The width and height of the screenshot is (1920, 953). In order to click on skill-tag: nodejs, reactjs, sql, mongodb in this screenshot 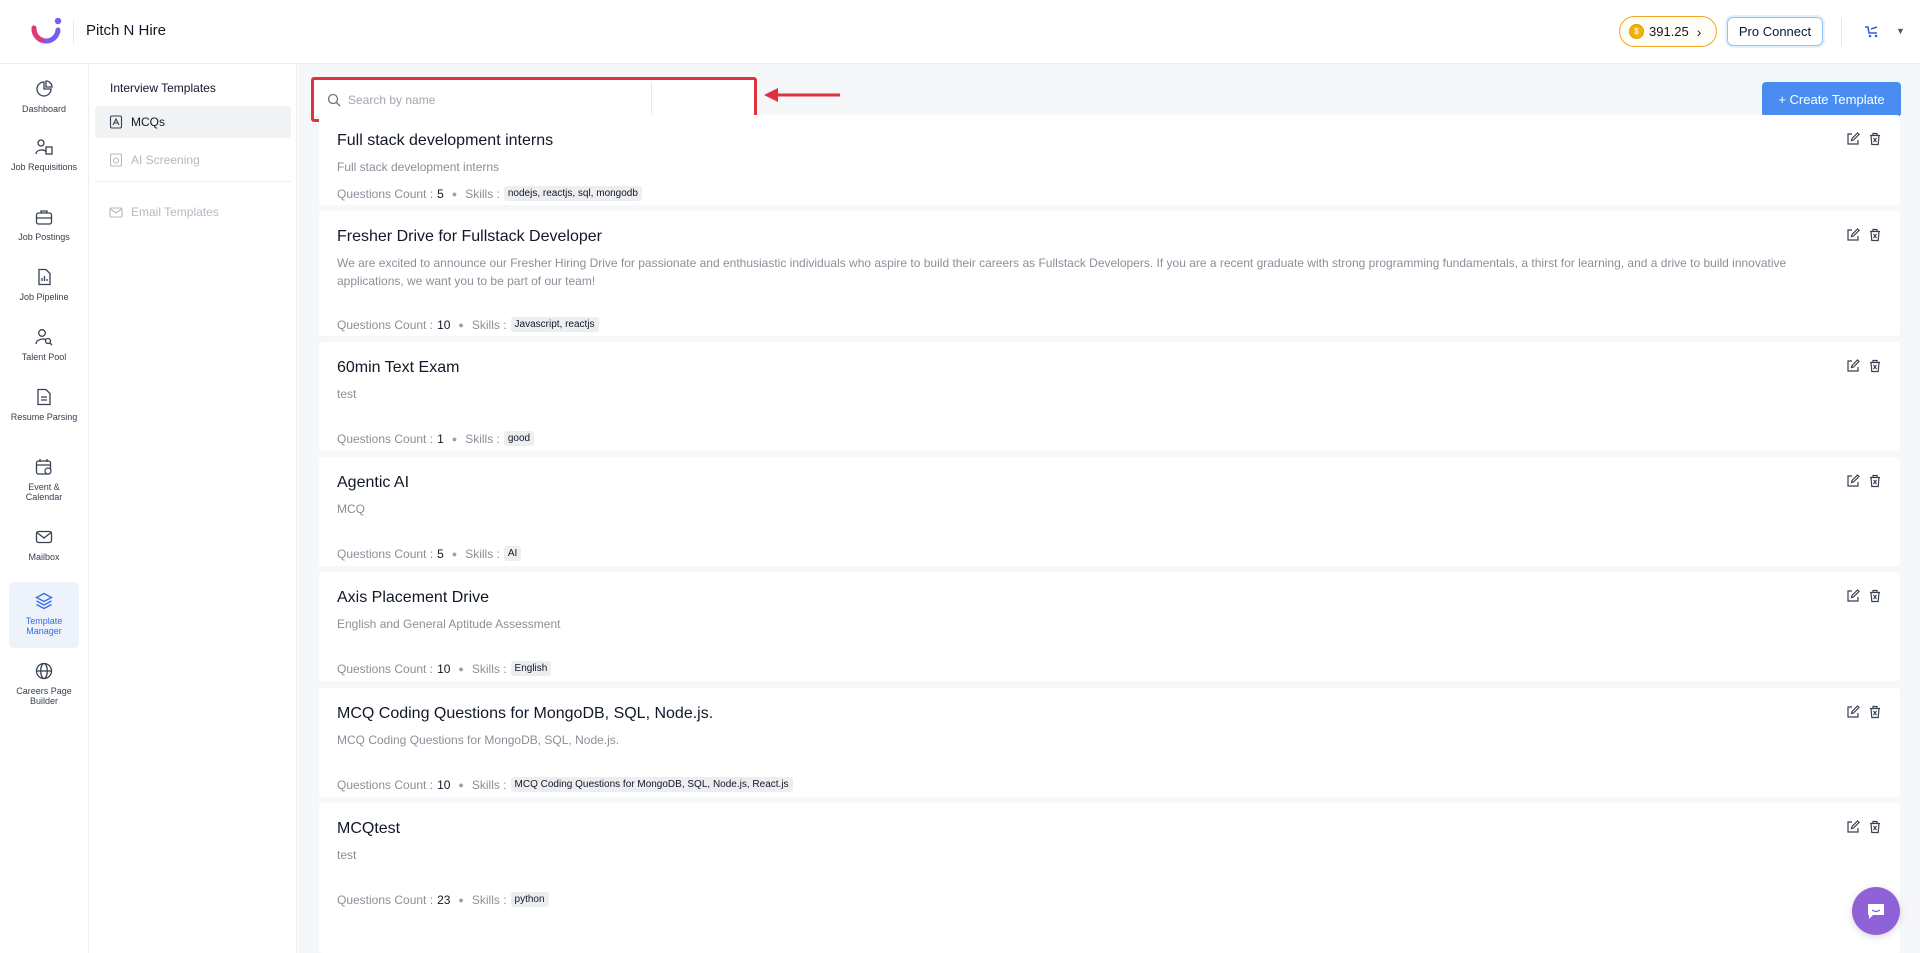, I will do `click(572, 193)`.